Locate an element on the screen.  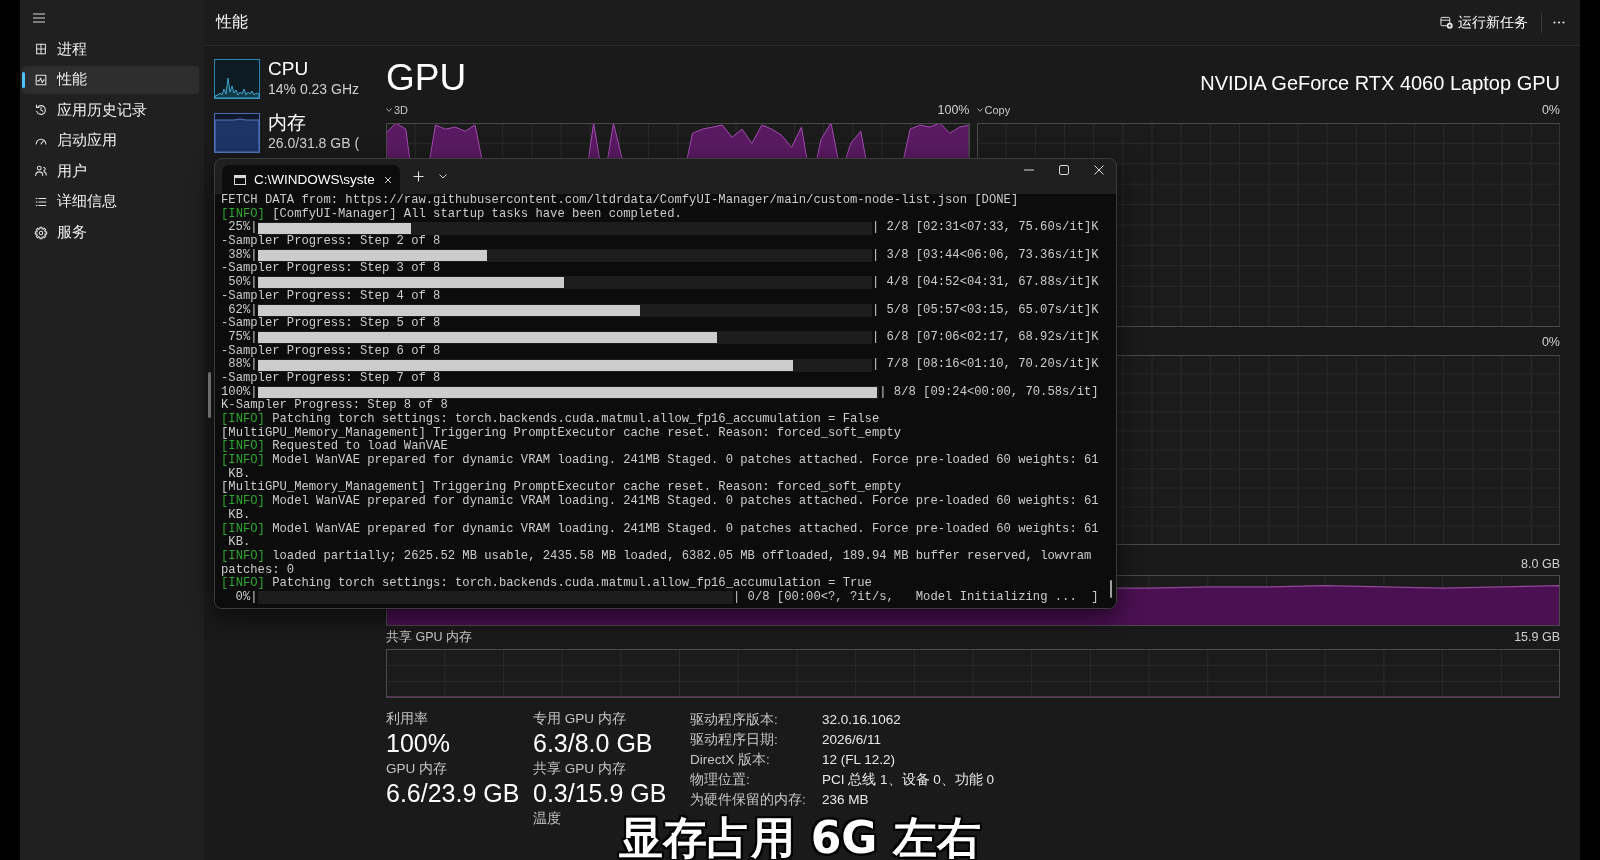
property-label: 物理位置: is located at coordinates (720, 780).